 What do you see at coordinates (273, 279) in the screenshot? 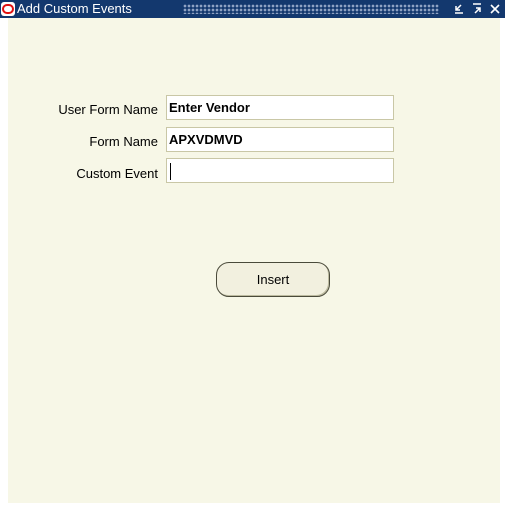
I see `insert-button: Insert` at bounding box center [273, 279].